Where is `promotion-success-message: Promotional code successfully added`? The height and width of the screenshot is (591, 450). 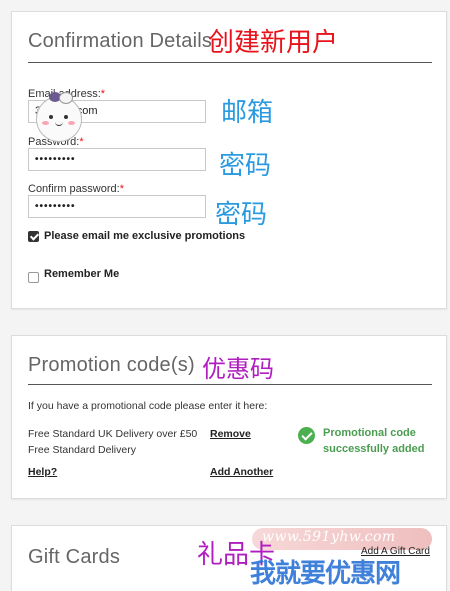
promotion-success-message: Promotional code successfully added is located at coordinates (374, 441).